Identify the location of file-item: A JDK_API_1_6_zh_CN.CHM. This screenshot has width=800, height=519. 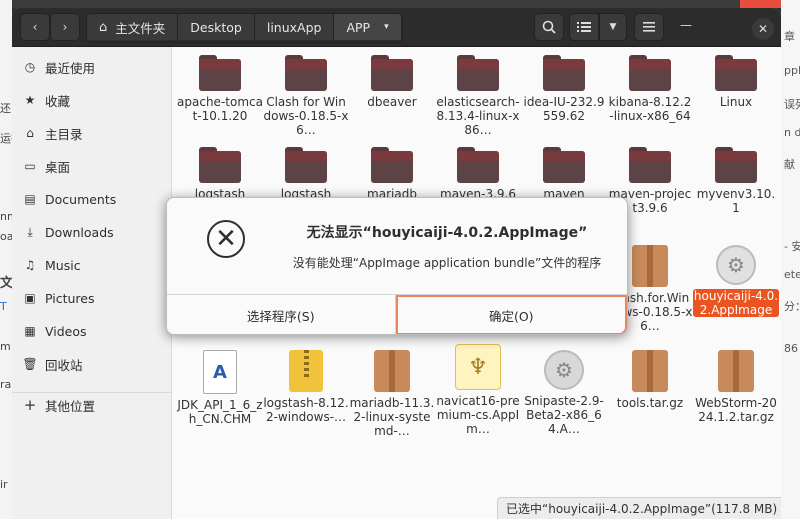
(220, 388).